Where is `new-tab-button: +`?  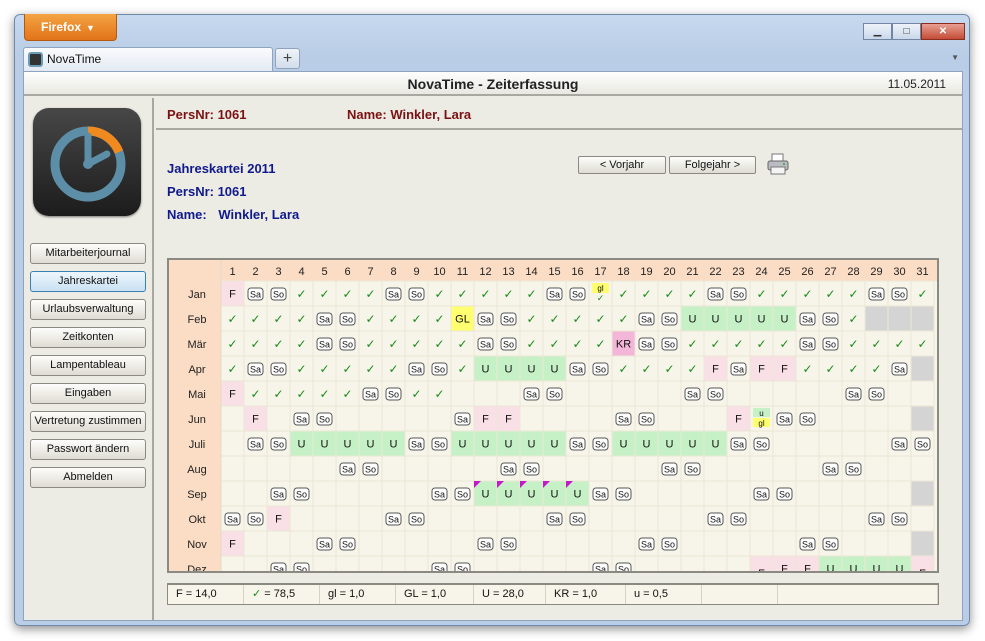 new-tab-button: + is located at coordinates (287, 58).